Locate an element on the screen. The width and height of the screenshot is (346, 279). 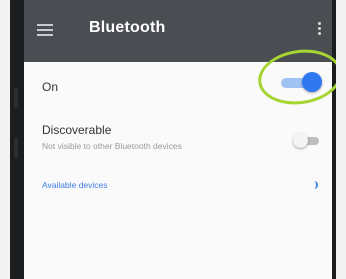
bluetooth-toggle-switch is located at coordinates (303, 83).